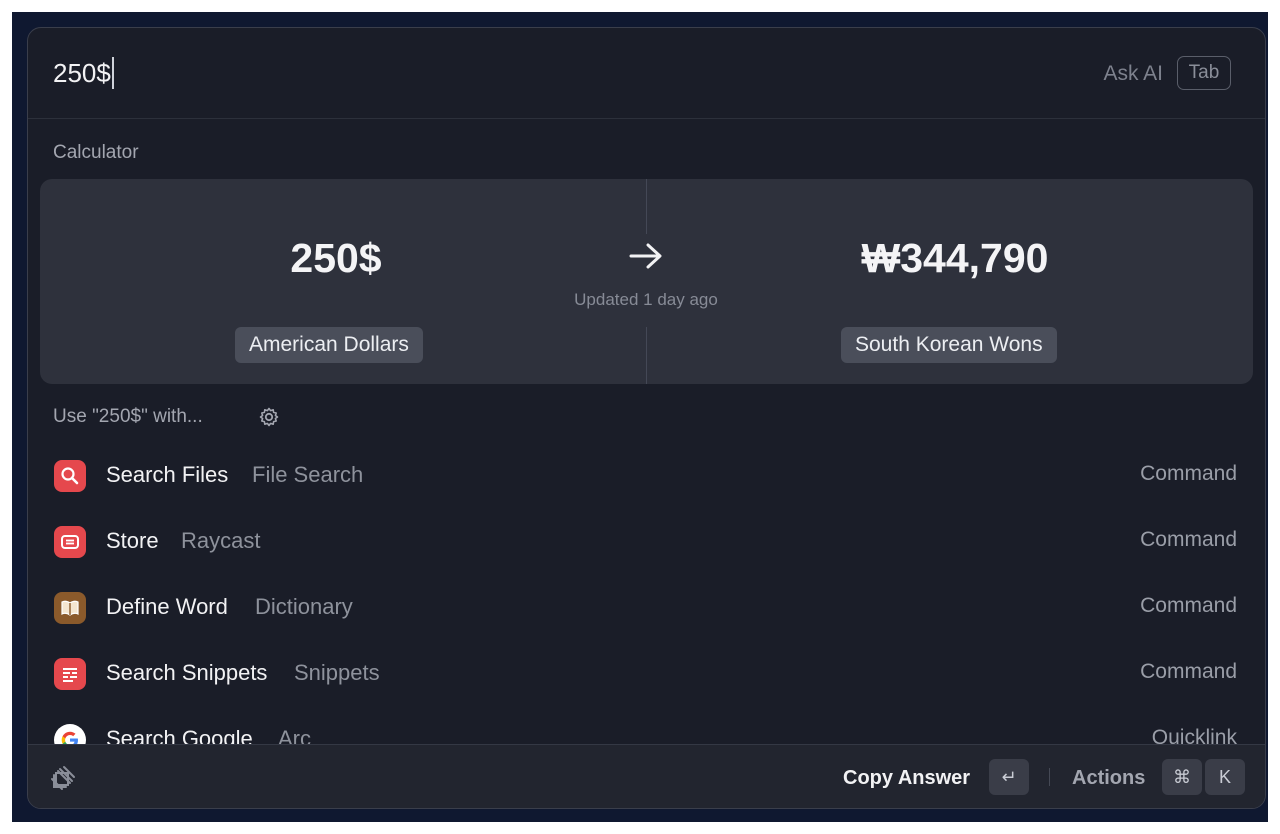 Image resolution: width=1280 pixels, height=834 pixels. What do you see at coordinates (646, 299) in the screenshot?
I see `calc-updated-text: Updated 1 day ago` at bounding box center [646, 299].